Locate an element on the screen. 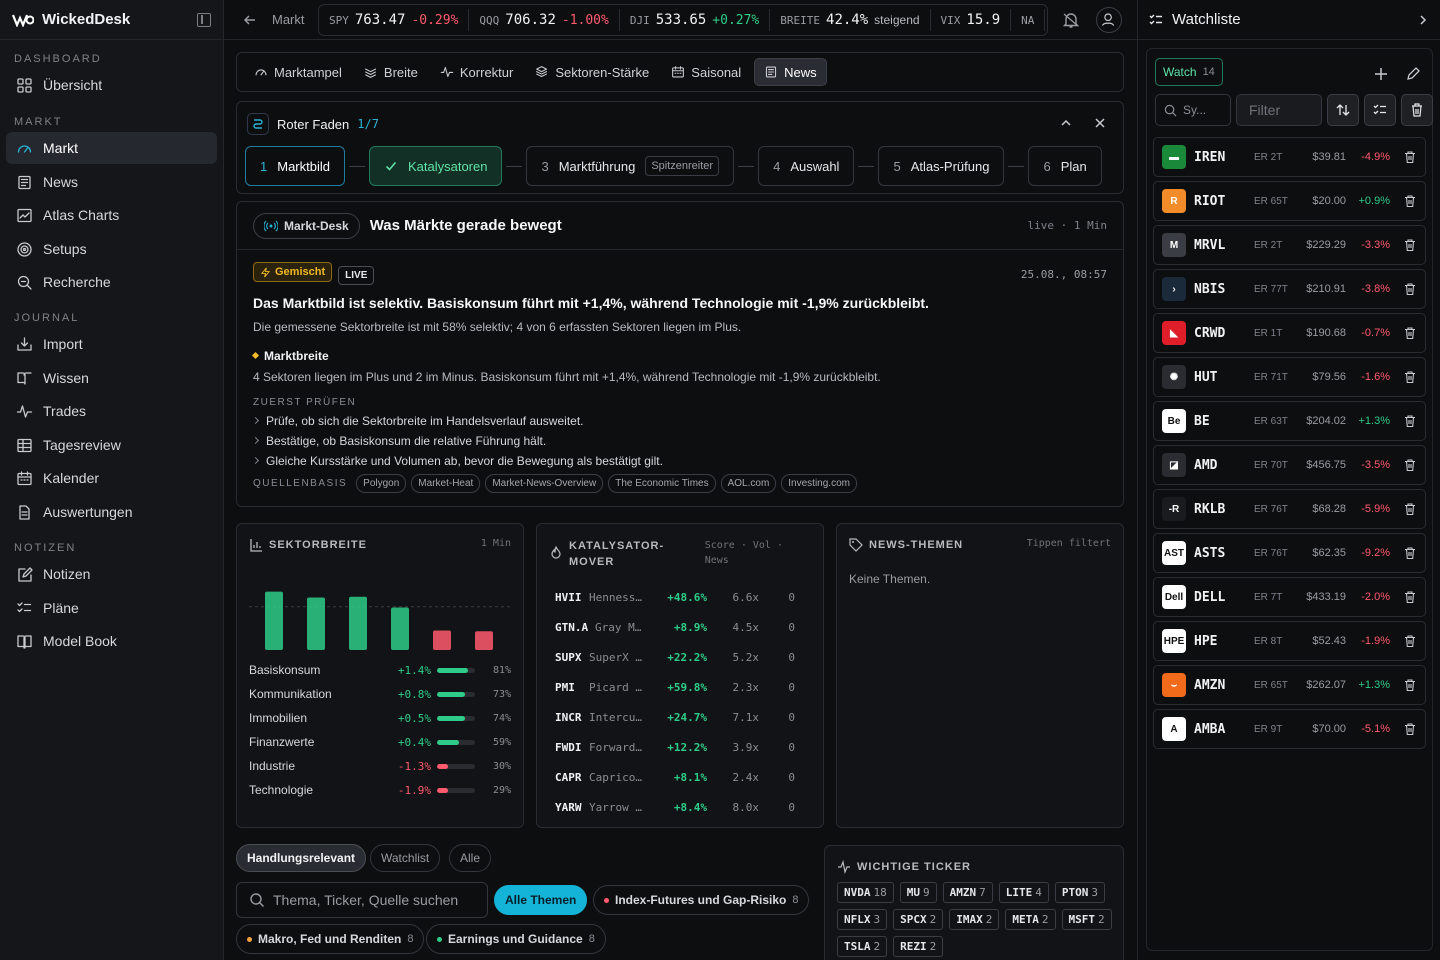 The width and height of the screenshot is (1440, 960). step-atlas-prüfung: 5 Atlas-Prüfung is located at coordinates (941, 166).